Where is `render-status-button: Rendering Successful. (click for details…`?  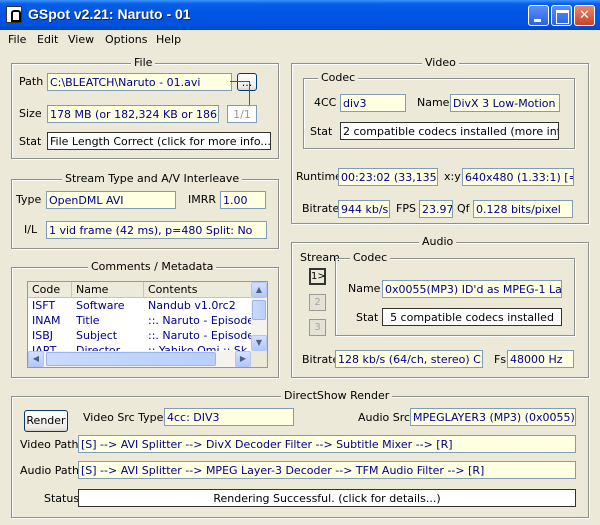 render-status-button: Rendering Successful. (click for details… is located at coordinates (327, 498).